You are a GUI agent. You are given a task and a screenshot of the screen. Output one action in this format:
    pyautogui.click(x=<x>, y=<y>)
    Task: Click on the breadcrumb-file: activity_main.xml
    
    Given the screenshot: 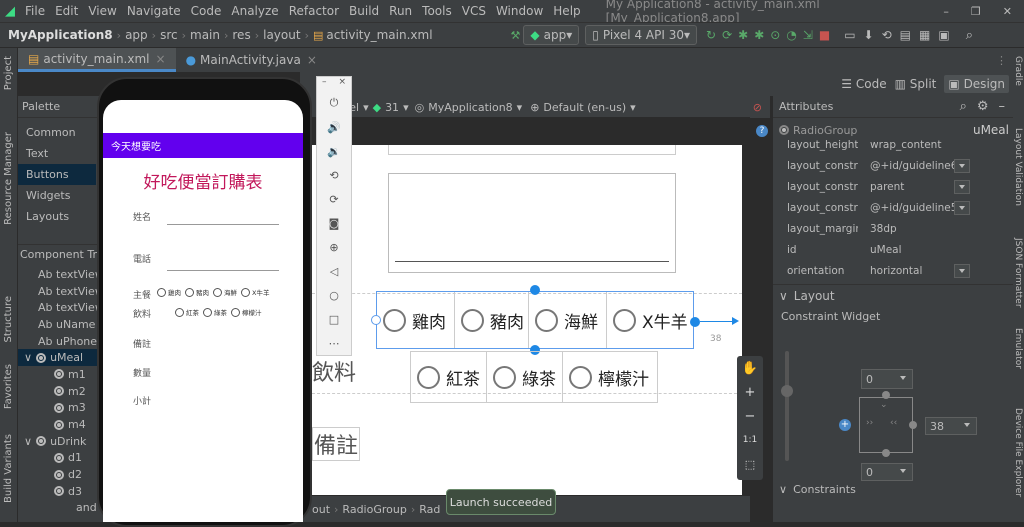 What is the action you would take?
    pyautogui.click(x=379, y=35)
    